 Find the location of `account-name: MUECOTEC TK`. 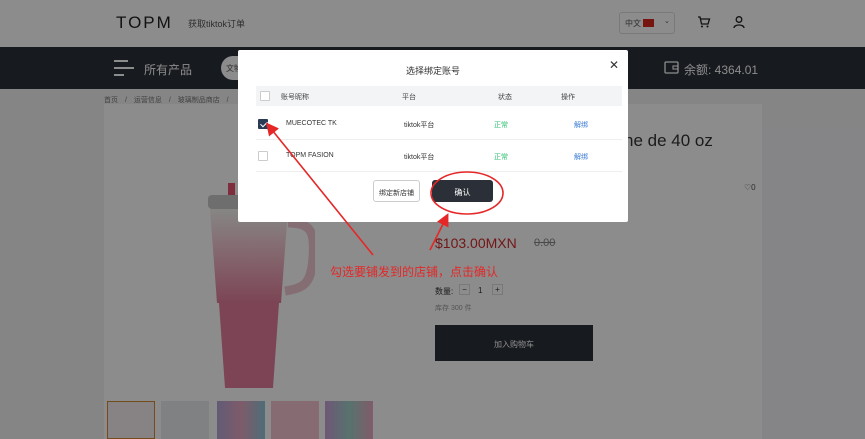

account-name: MUECOTEC TK is located at coordinates (311, 123).